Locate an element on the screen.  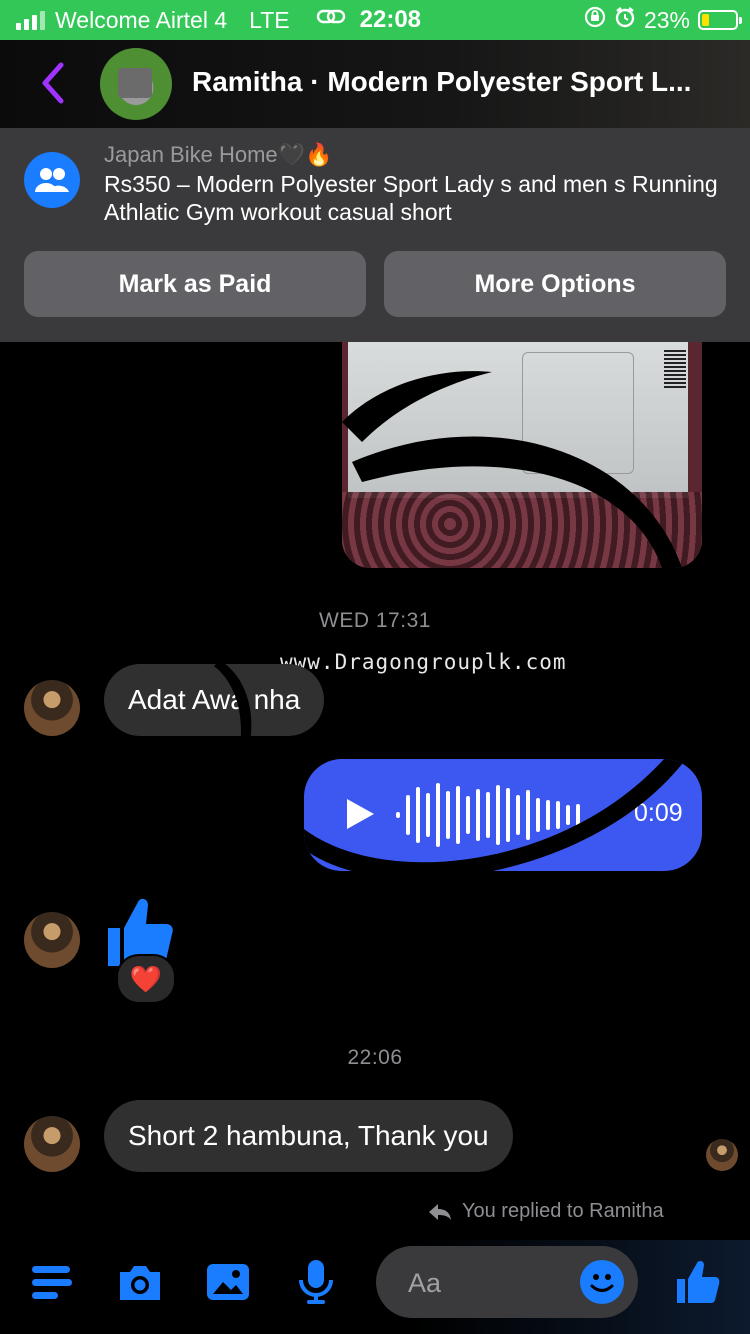
mark-as-paid-button: Mark as Paid is located at coordinates (195, 284).